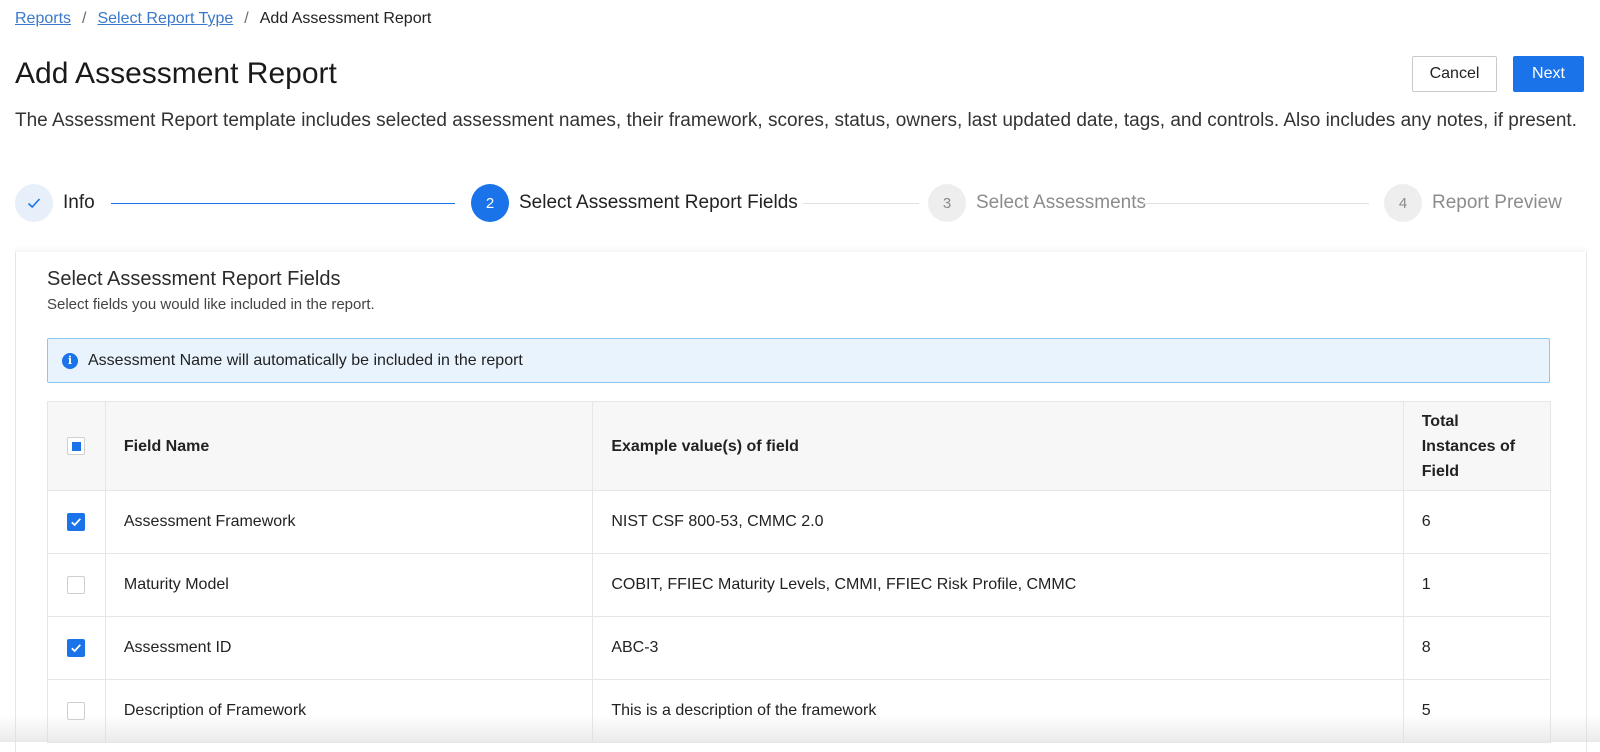 The image size is (1600, 752). Describe the element at coordinates (1497, 202) in the screenshot. I see `step-label: Report Preview` at that location.